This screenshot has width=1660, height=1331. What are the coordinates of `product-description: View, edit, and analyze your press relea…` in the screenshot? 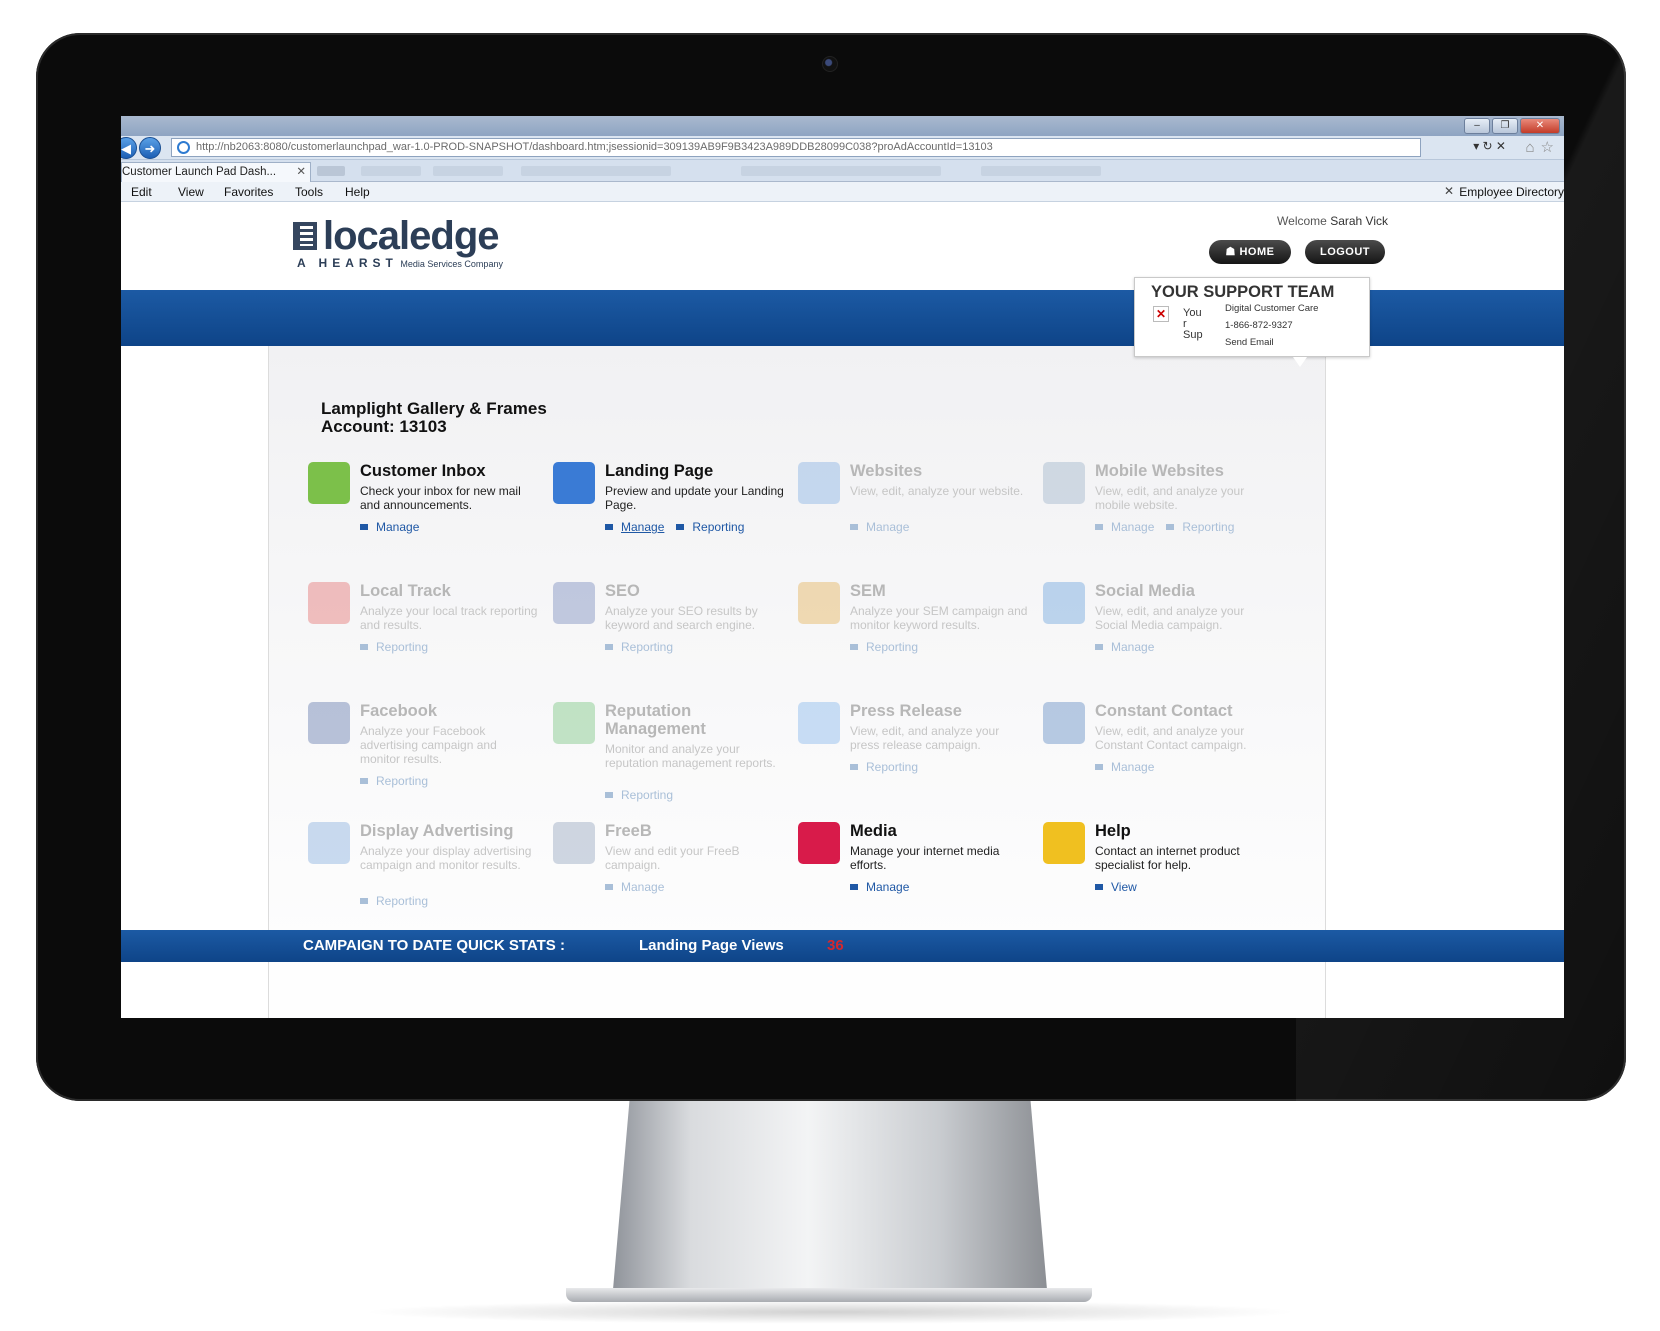 It's located at (925, 738).